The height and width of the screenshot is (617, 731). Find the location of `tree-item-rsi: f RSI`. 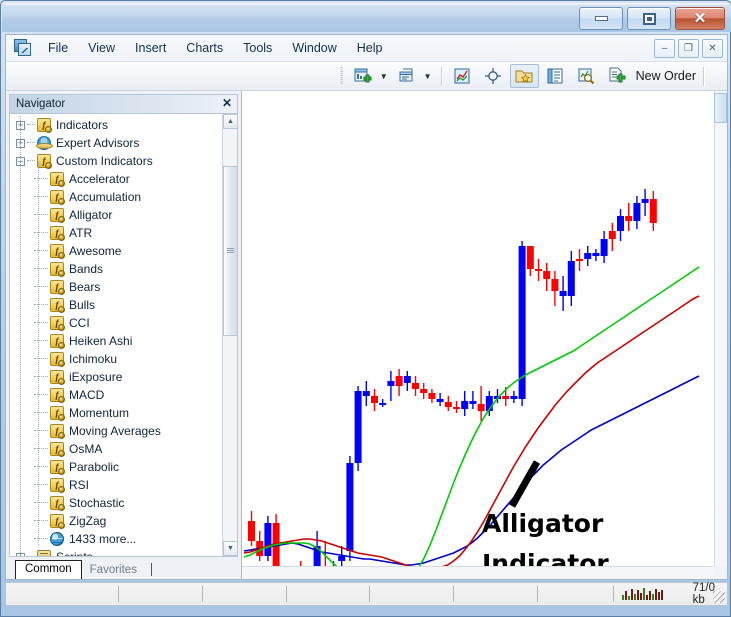

tree-item-rsi: f RSI is located at coordinates (116, 485).